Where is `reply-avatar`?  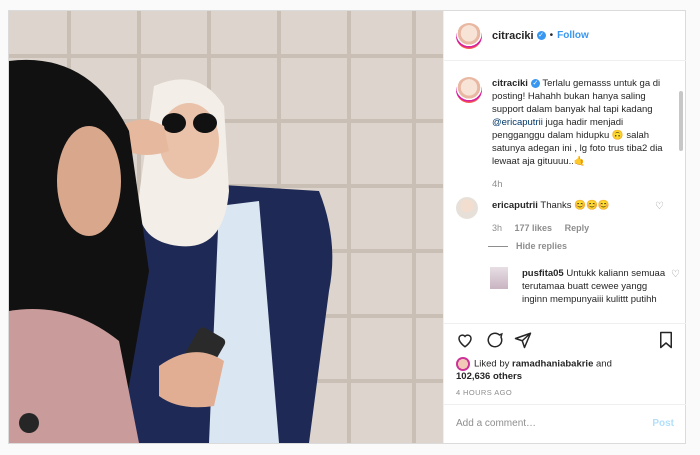
reply-avatar is located at coordinates (499, 278).